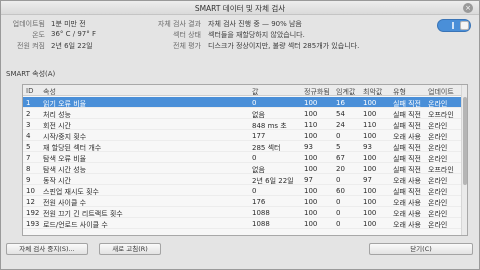 The width and height of the screenshot is (480, 270). I want to click on scrollbar-thumb, so click(465, 141).